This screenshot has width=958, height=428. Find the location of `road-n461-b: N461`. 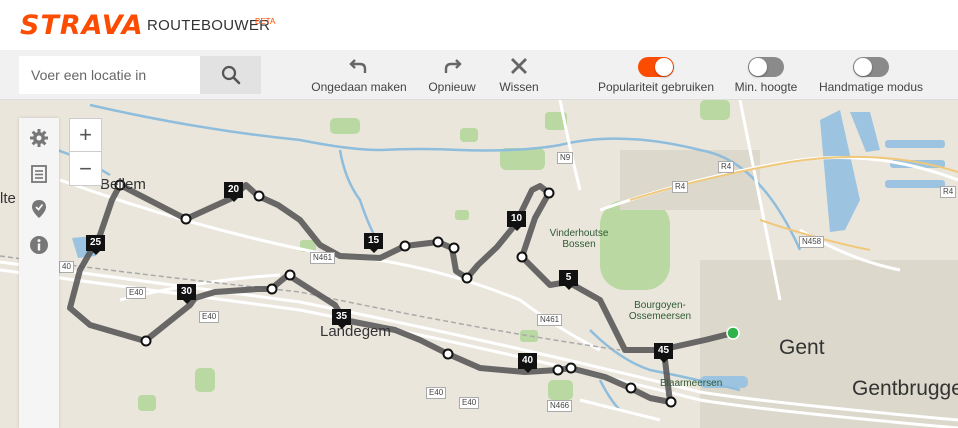

road-n461-b: N461 is located at coordinates (550, 320).